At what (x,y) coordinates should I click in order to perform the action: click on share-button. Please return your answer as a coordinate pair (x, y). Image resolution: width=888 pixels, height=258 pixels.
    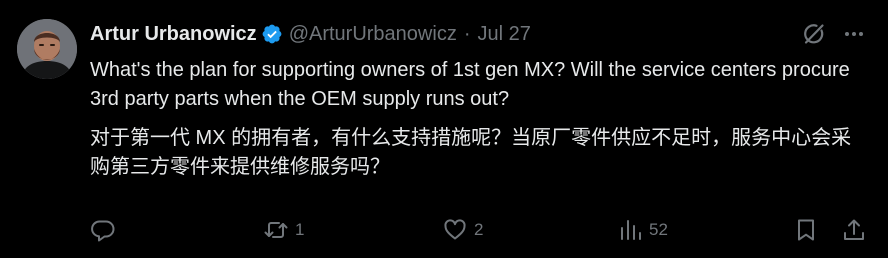
    Looking at the image, I should click on (854, 230).